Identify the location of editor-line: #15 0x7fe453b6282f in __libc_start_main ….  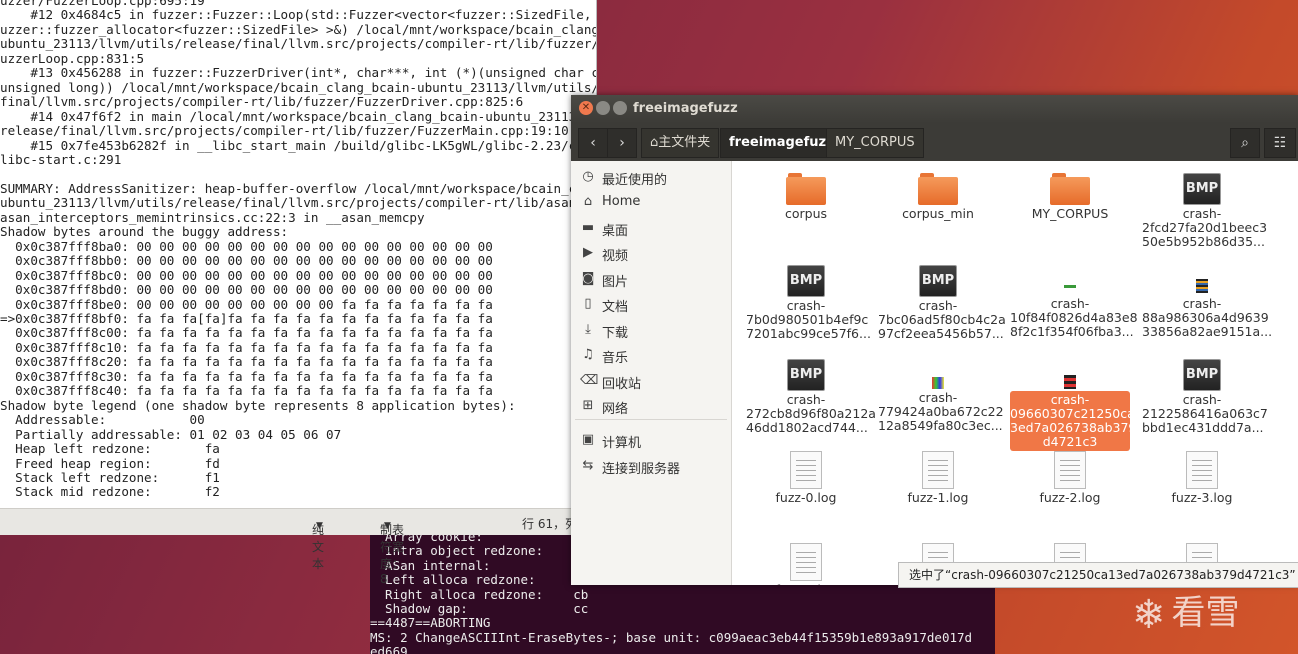
(288, 145).